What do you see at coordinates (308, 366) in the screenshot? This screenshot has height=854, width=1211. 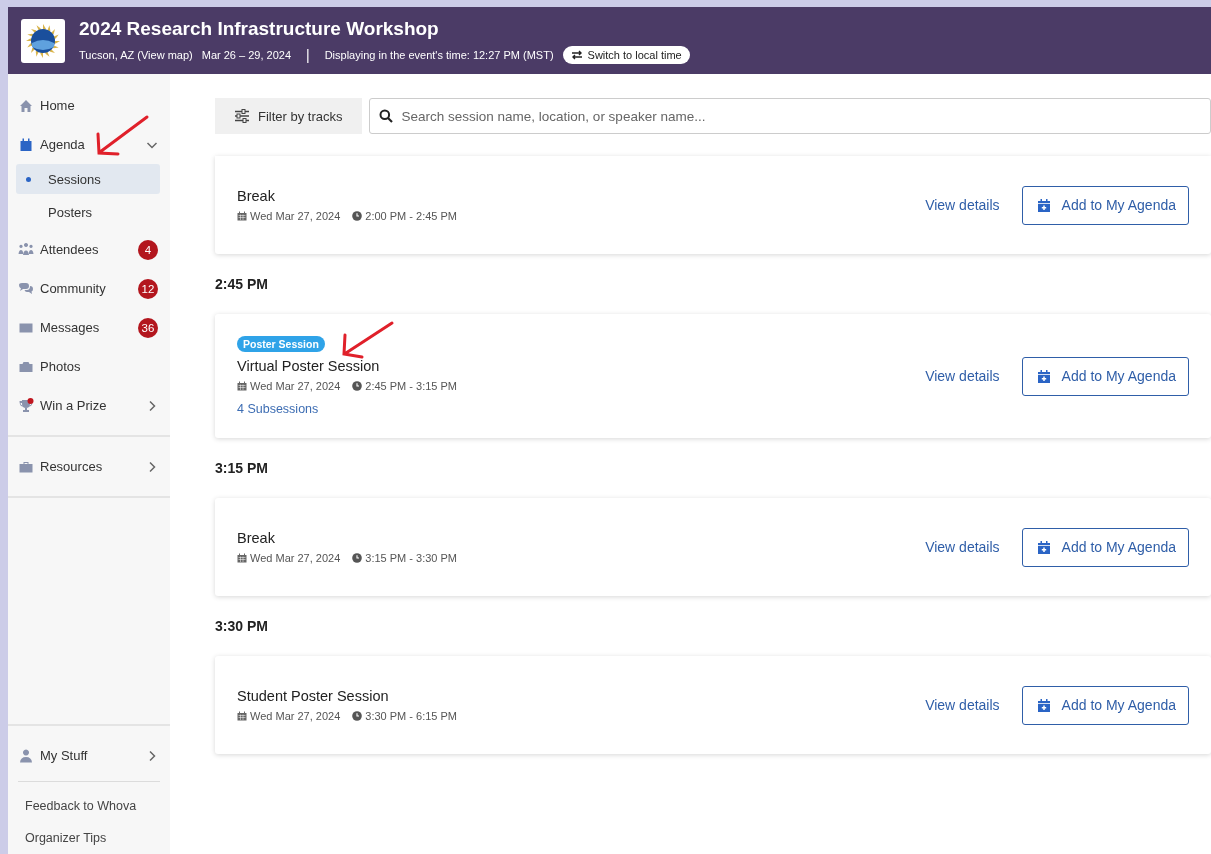 I see `session-title: Virtual Poster Session` at bounding box center [308, 366].